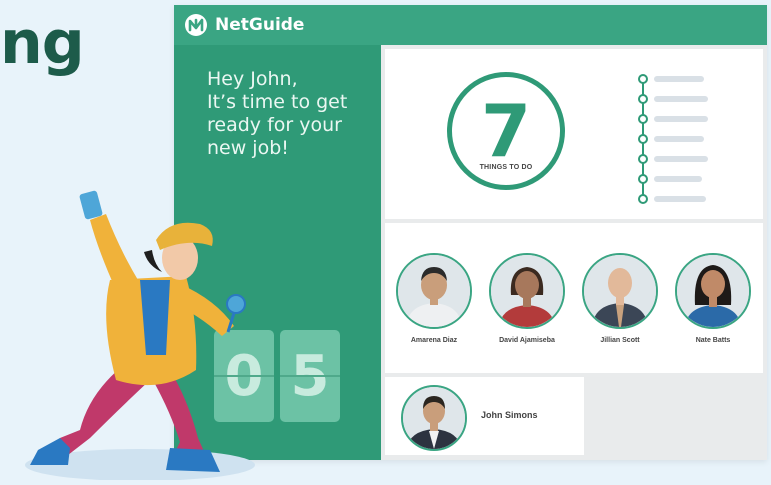 Image resolution: width=771 pixels, height=485 pixels. I want to click on page-headline-fragment: ng, so click(42, 43).